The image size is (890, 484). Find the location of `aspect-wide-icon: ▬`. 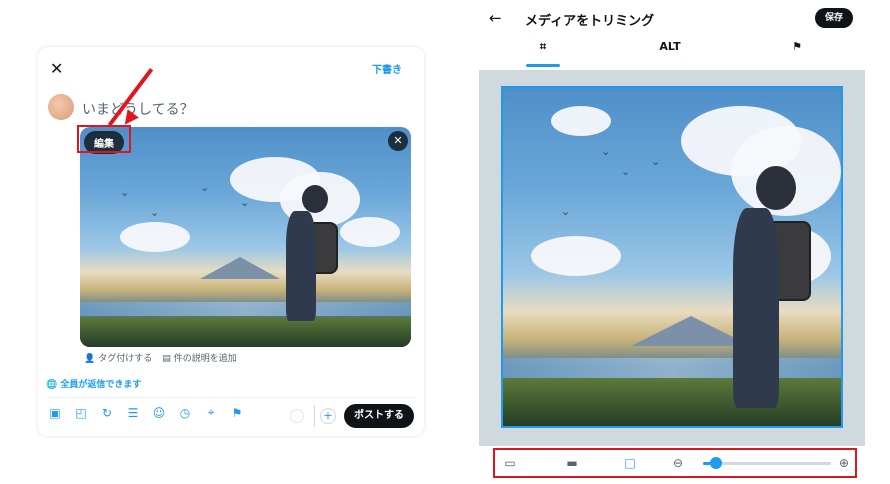

aspect-wide-icon: ▬ is located at coordinates (572, 463).